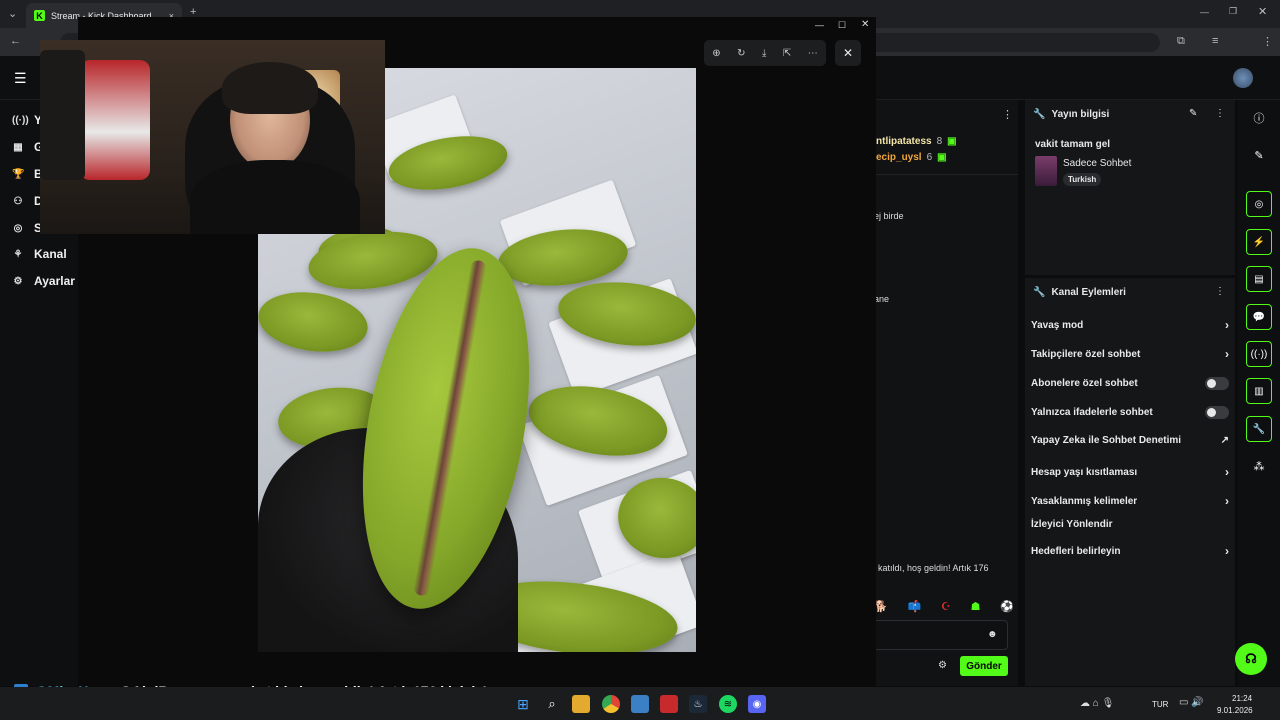 The image size is (1280, 720). I want to click on nav-item-target: ◎ S, so click(27, 228).